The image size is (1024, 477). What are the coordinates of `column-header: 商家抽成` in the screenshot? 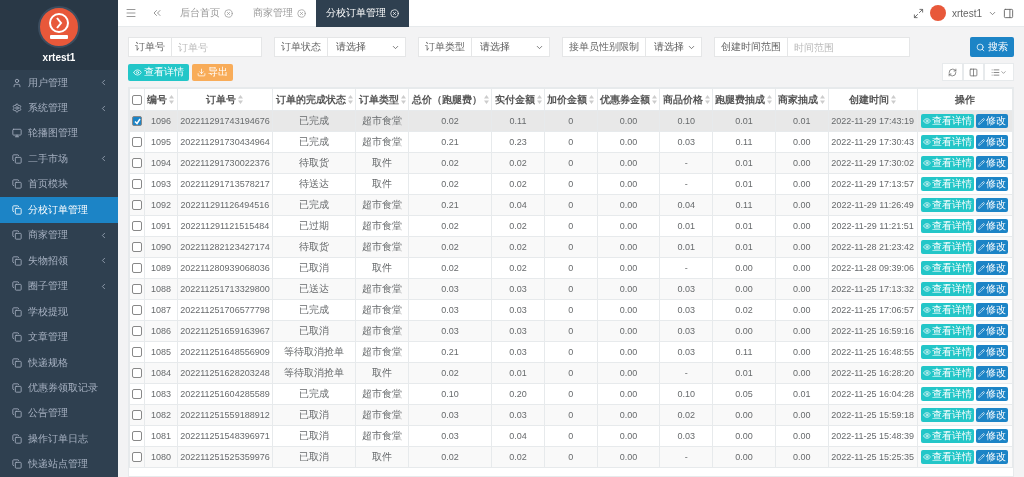 It's located at (802, 99).